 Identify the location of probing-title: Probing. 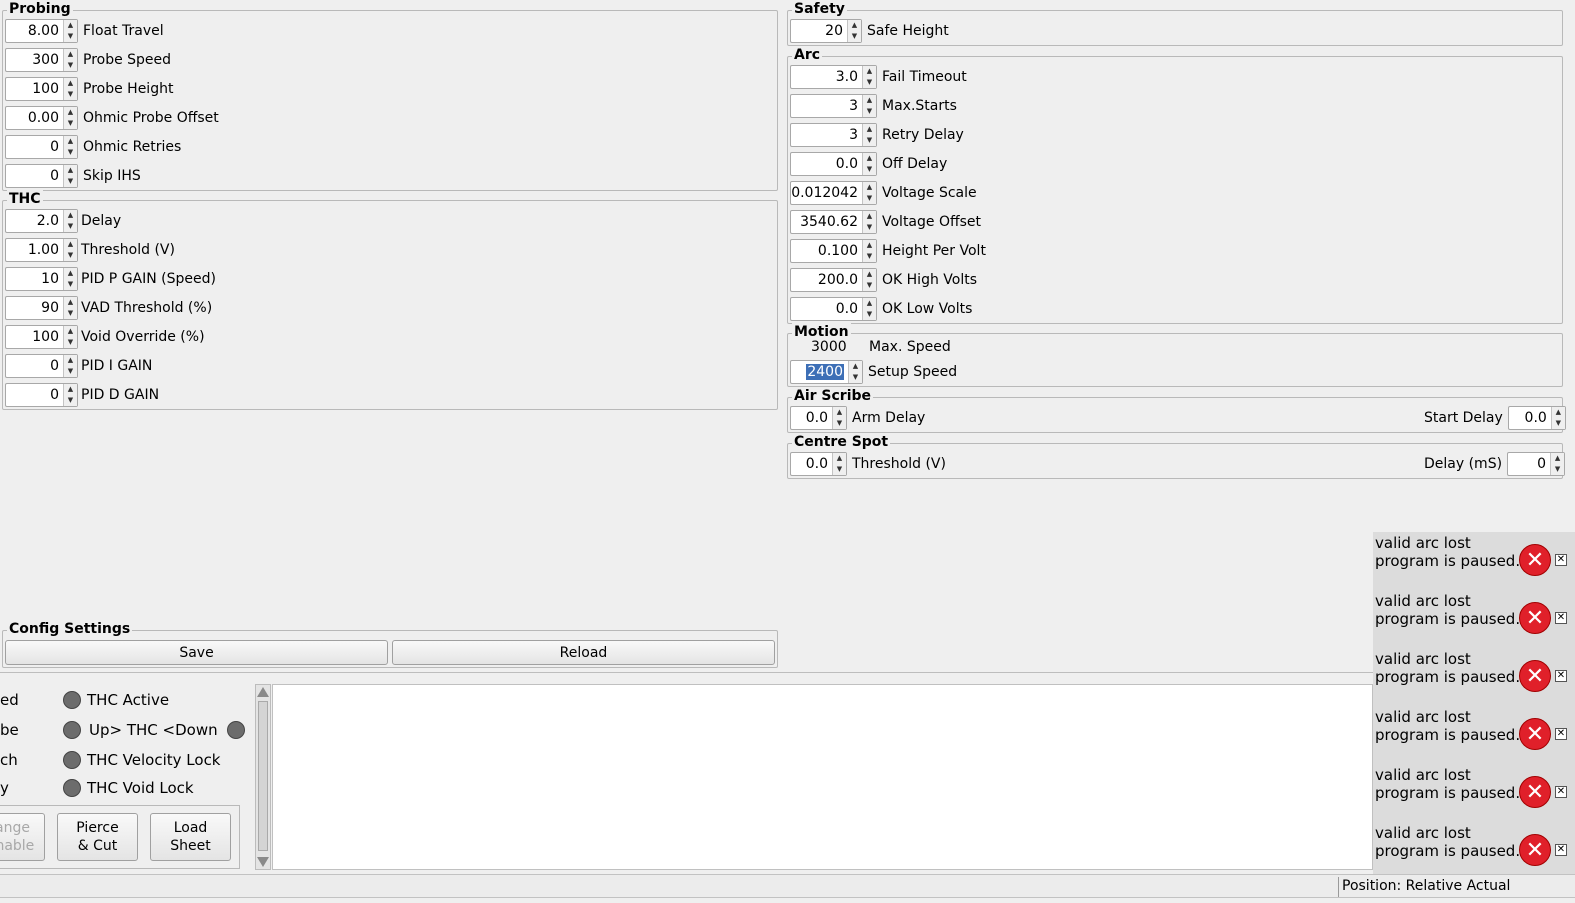
(40, 9).